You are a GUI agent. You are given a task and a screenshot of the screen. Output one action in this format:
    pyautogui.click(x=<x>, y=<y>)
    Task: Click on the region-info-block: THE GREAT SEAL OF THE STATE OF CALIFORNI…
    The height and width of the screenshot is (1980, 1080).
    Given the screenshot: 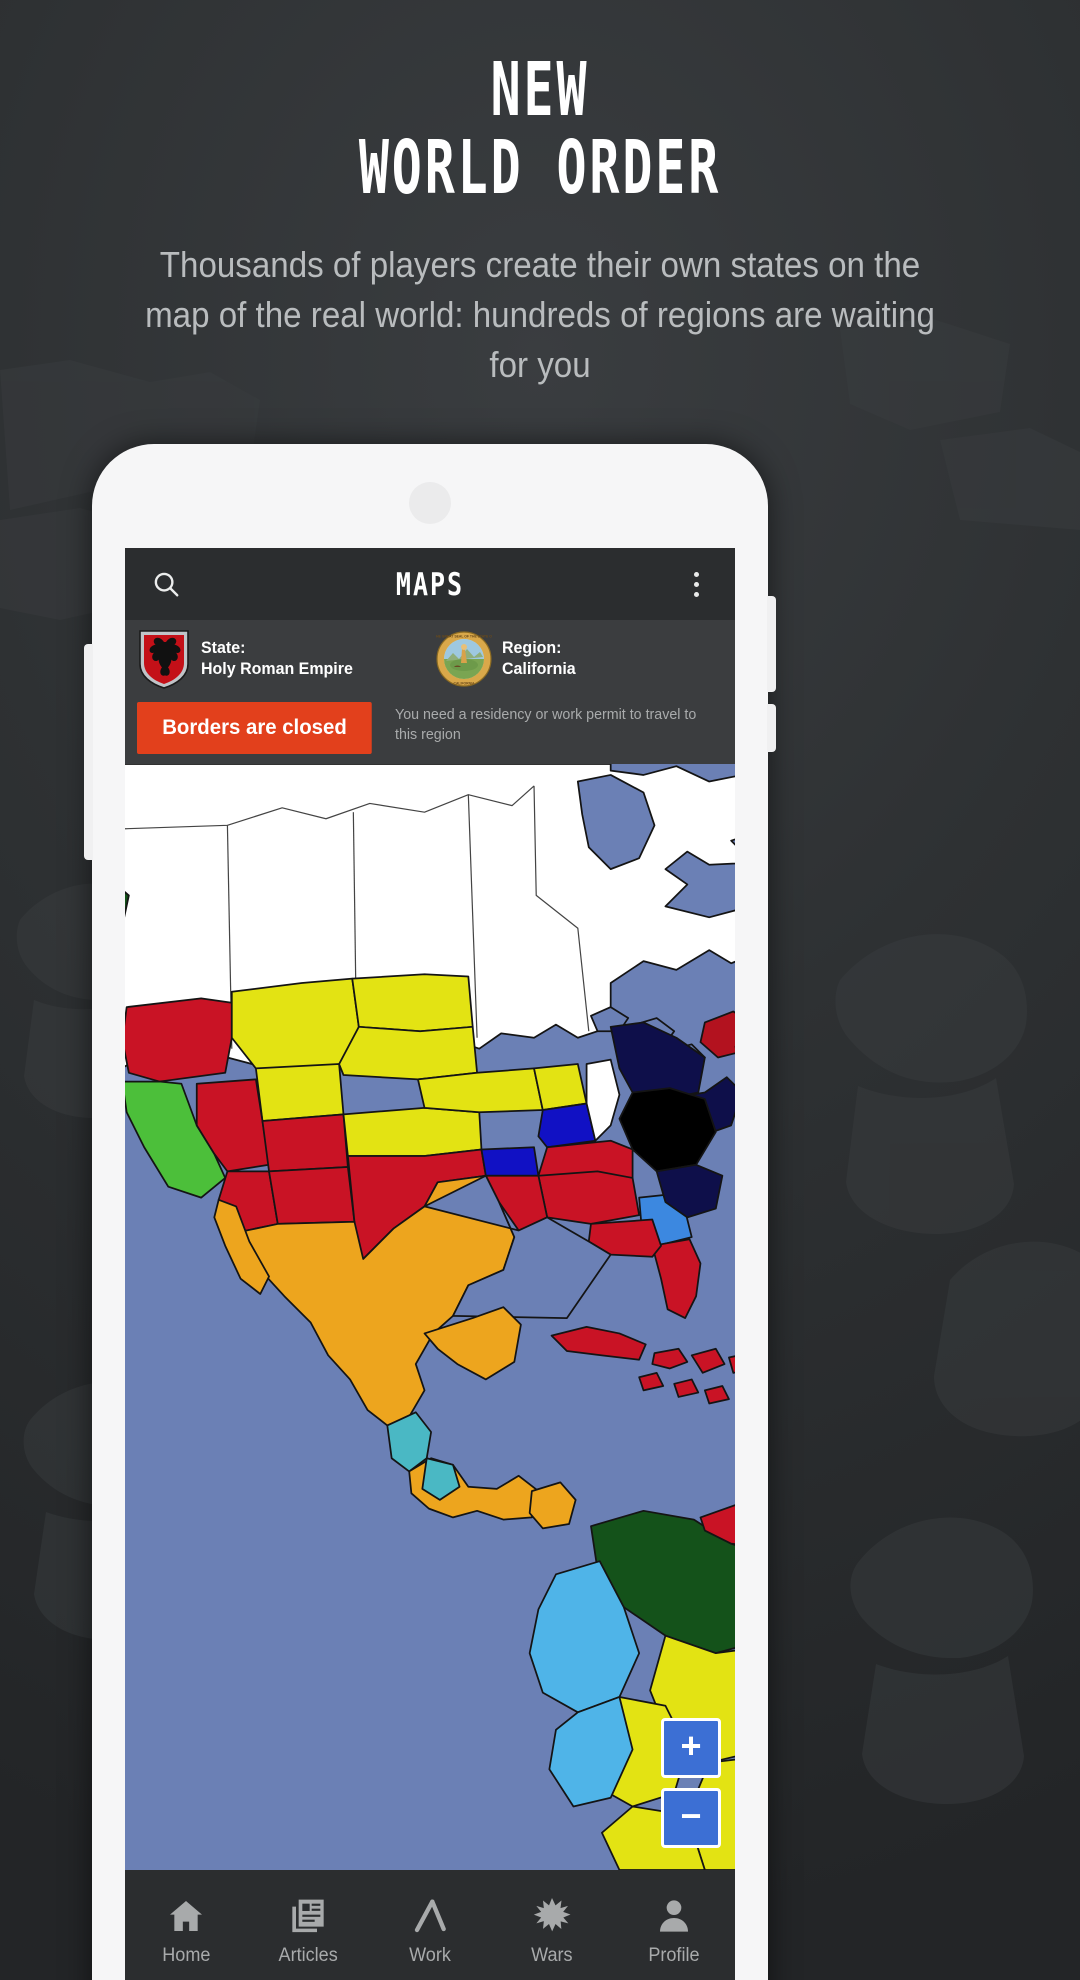 What is the action you would take?
    pyautogui.click(x=576, y=659)
    